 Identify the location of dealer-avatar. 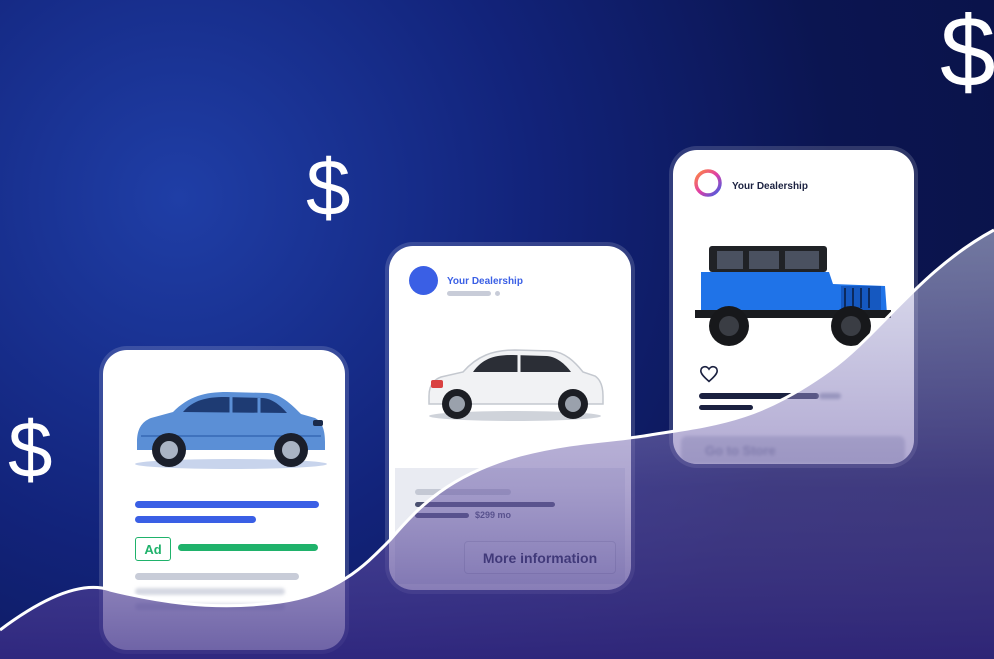
(423, 280).